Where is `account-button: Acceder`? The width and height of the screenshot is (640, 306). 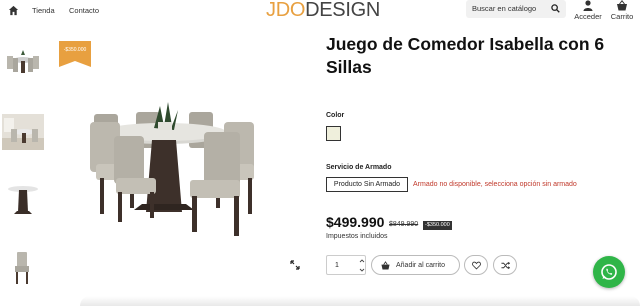
account-button: Acceder is located at coordinates (588, 10).